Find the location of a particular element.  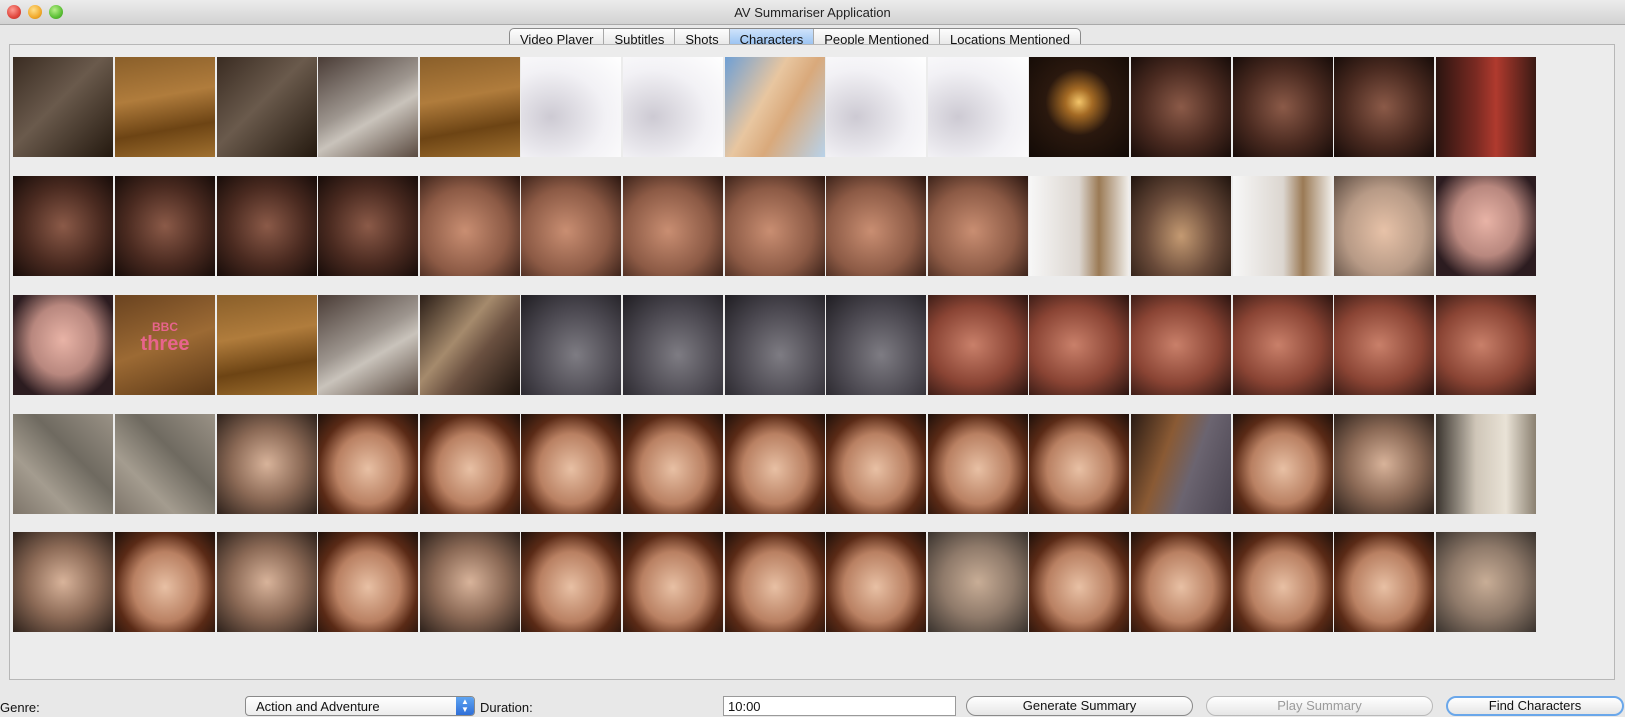

title-bar: AV Summariser Application is located at coordinates (812, 12).